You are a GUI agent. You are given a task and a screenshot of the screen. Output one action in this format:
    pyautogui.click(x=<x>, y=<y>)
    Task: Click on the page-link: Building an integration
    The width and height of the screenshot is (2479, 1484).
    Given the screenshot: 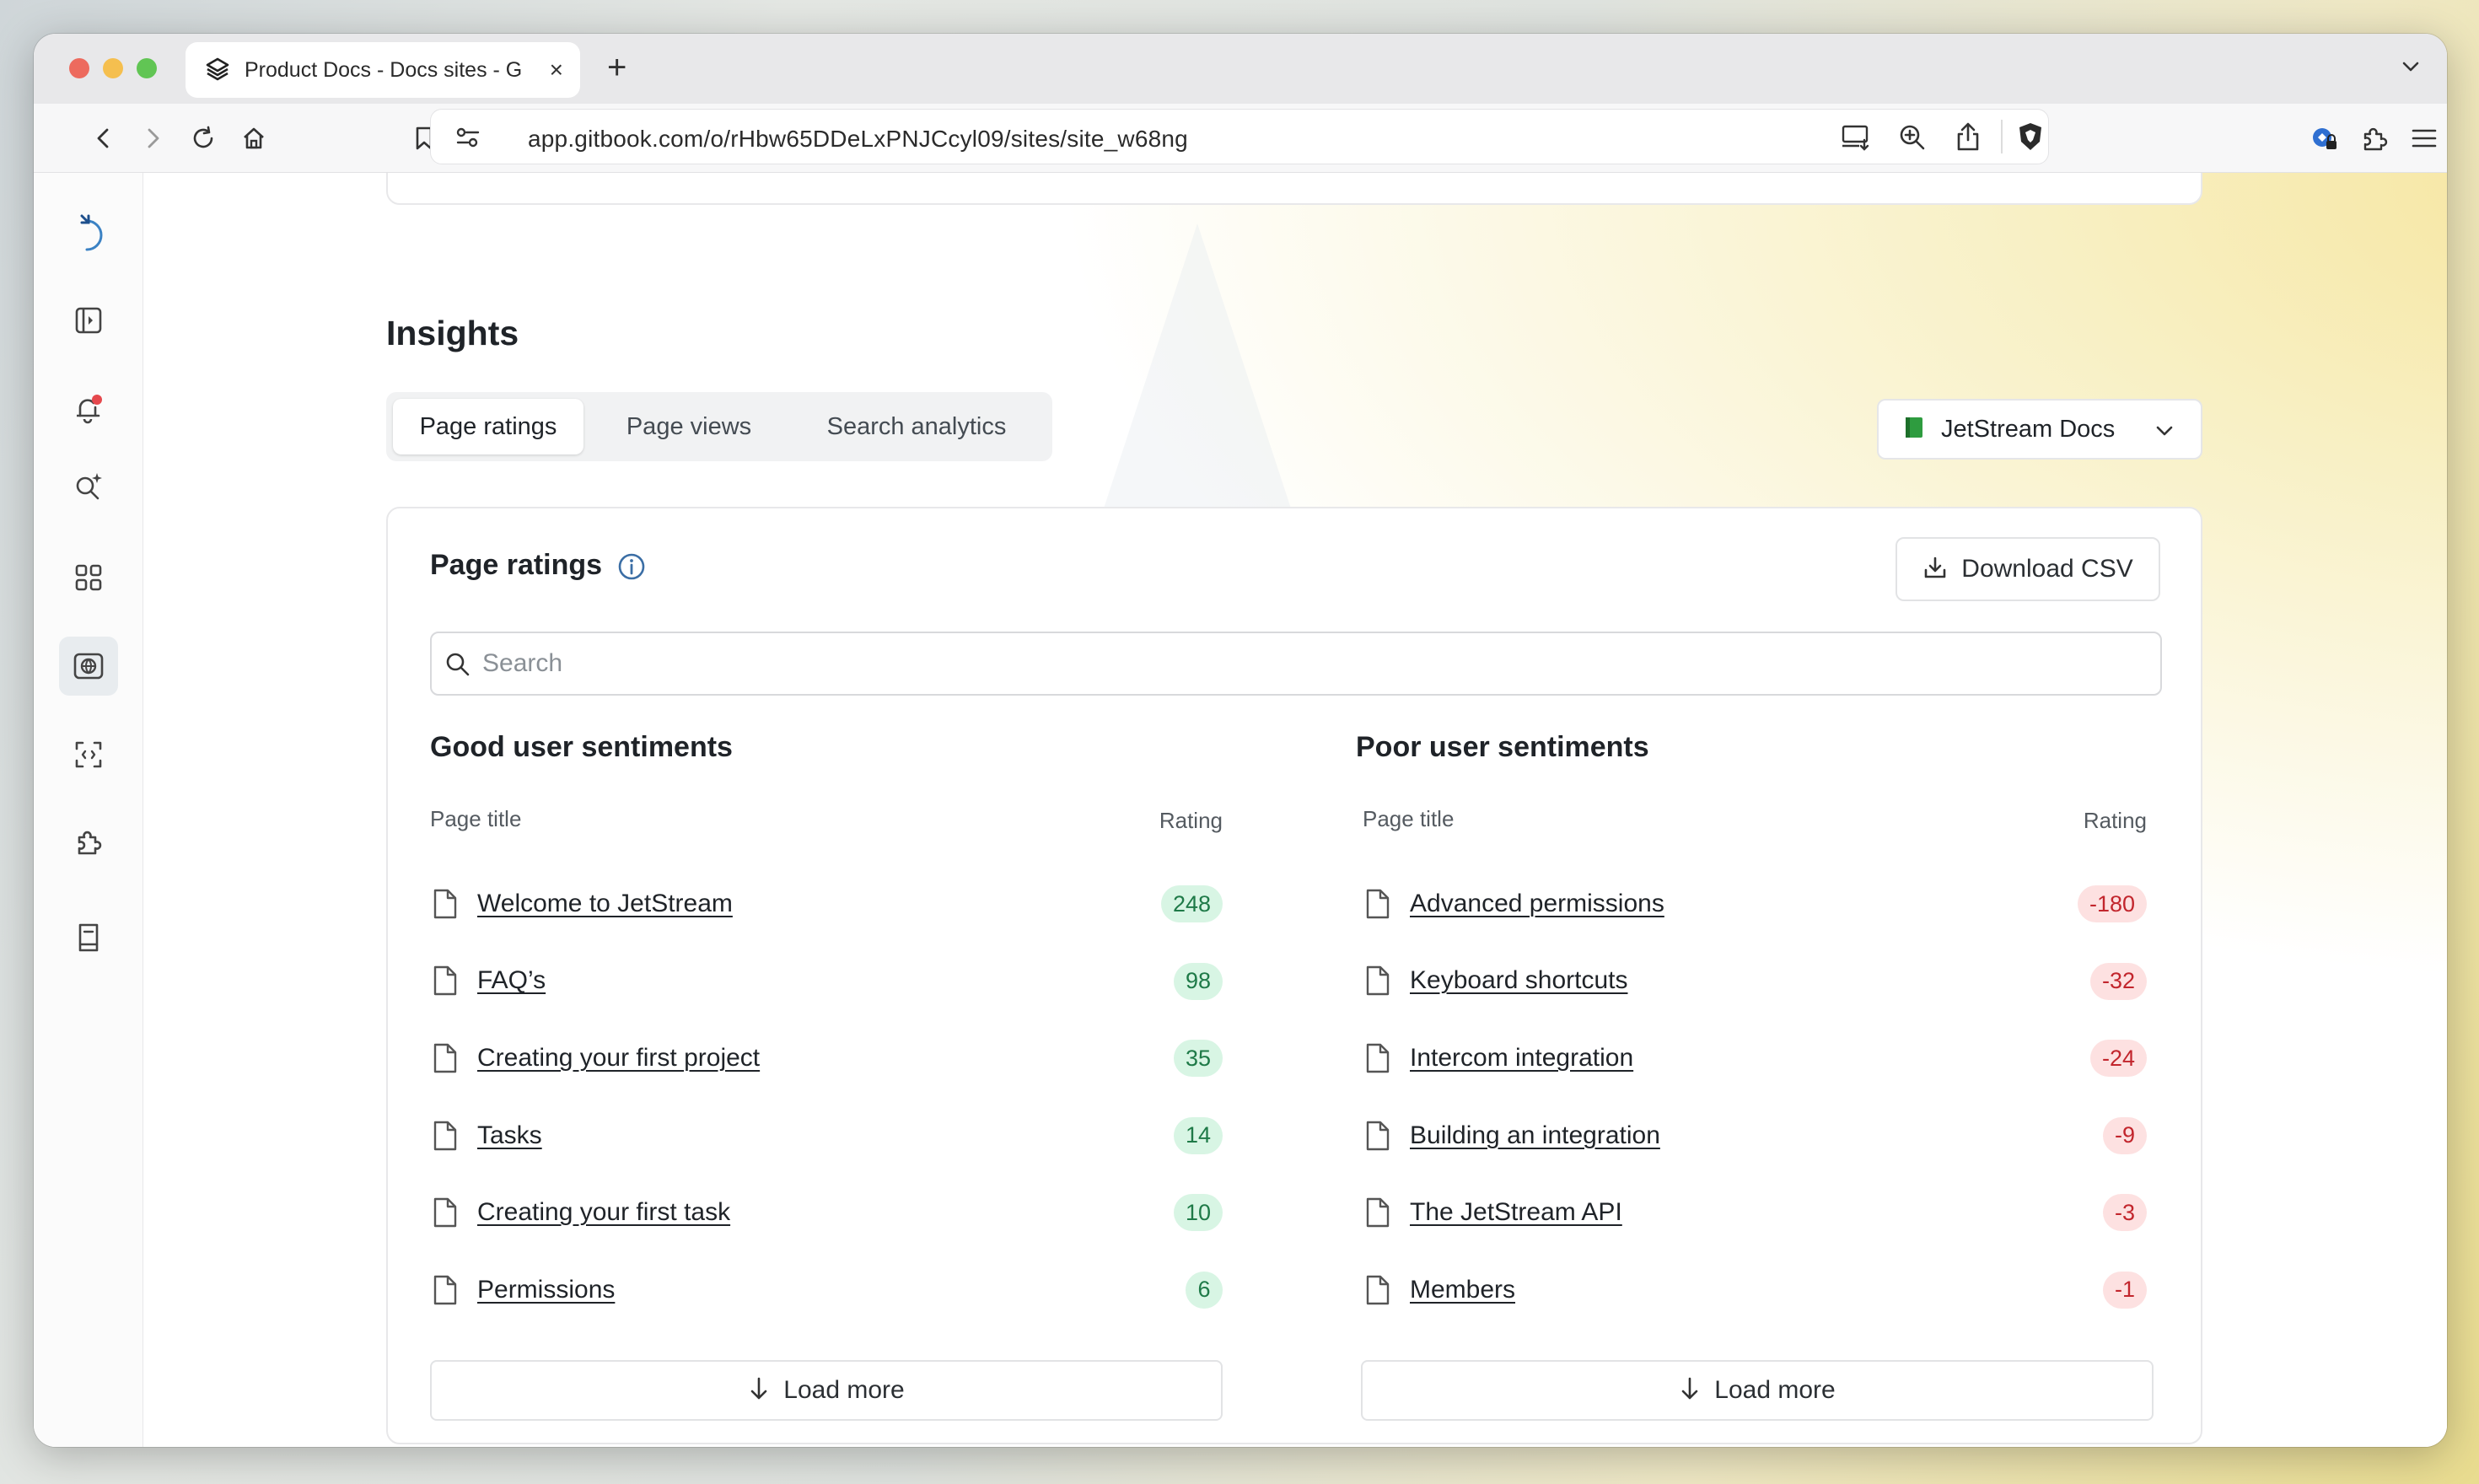 What is the action you would take?
    pyautogui.click(x=1535, y=1135)
    